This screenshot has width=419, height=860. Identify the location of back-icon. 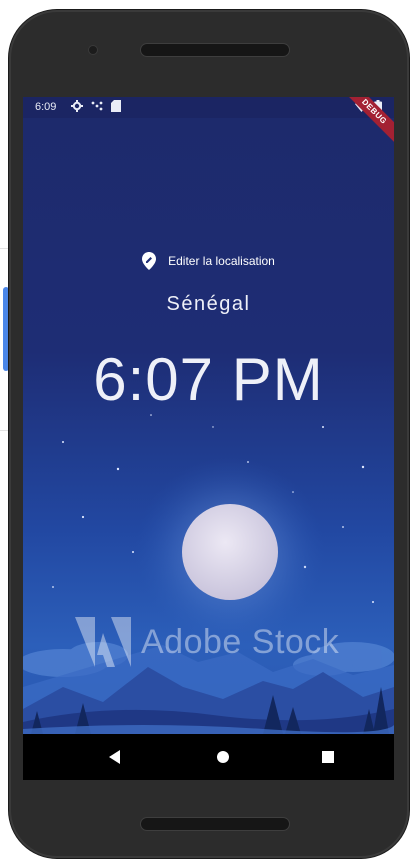
(114, 757).